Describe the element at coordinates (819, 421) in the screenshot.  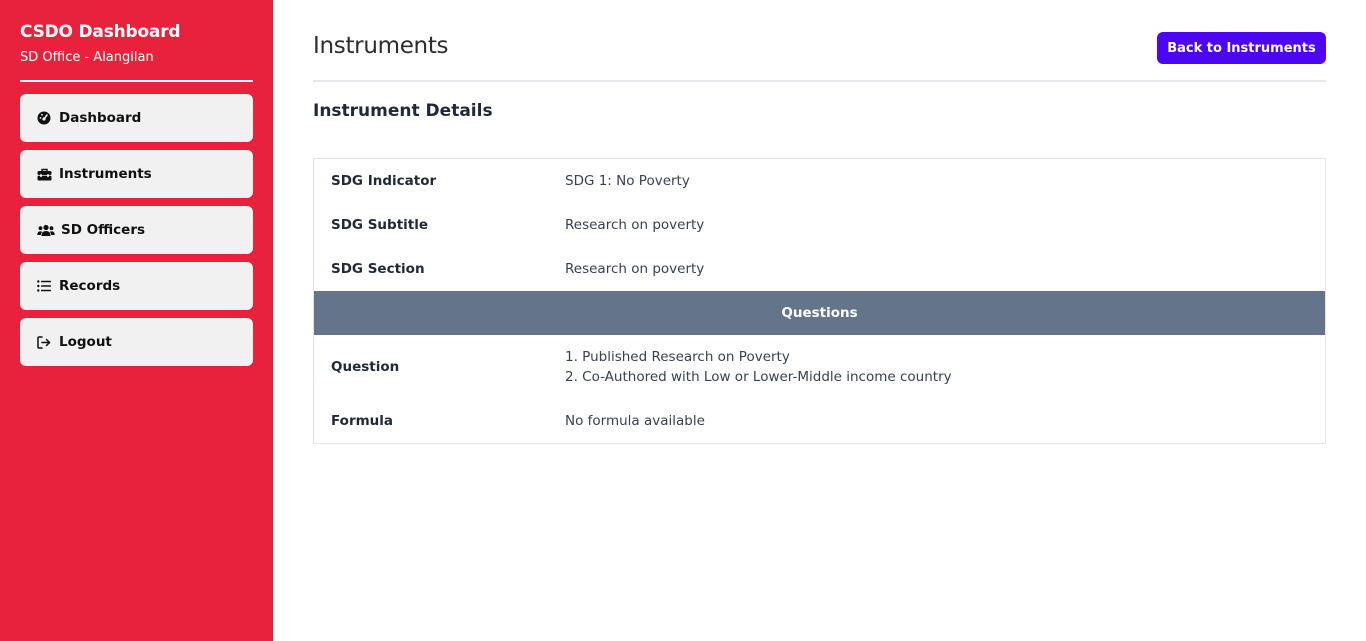
I see `table-row: Formula No formula available` at that location.